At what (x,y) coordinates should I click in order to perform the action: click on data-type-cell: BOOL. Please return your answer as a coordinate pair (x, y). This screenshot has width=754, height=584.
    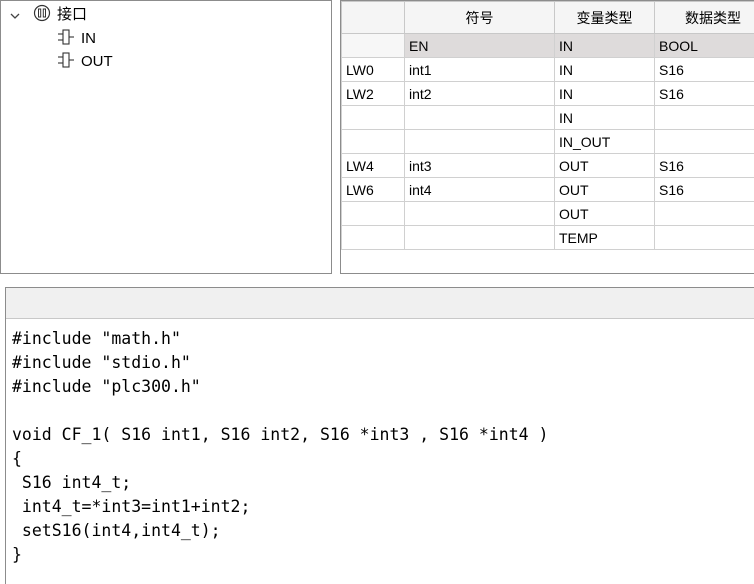
    Looking at the image, I should click on (704, 45).